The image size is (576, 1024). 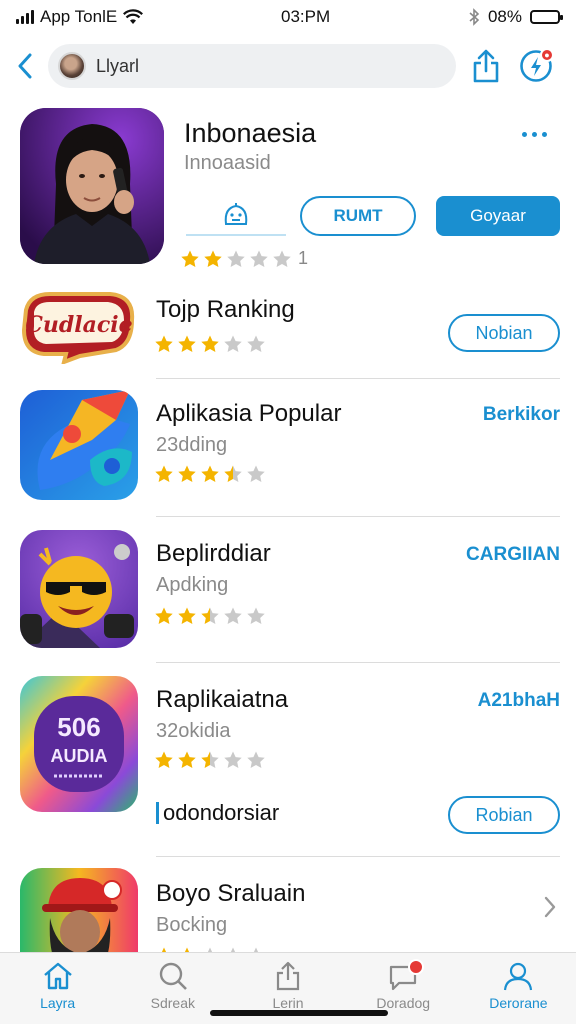 What do you see at coordinates (306, 16) in the screenshot?
I see `clock: 03:PM` at bounding box center [306, 16].